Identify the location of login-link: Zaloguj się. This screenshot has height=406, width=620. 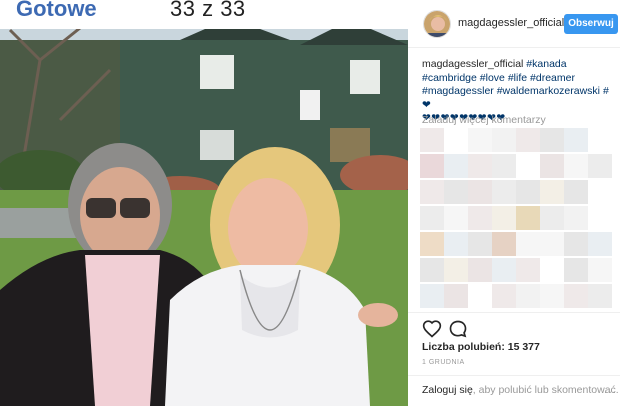
(447, 390).